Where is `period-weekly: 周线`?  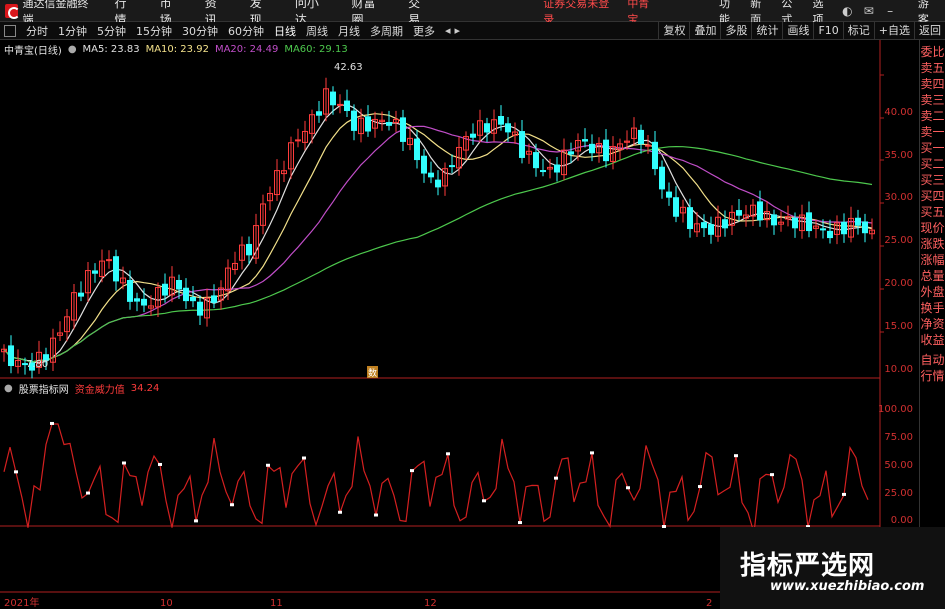 period-weekly: 周线 is located at coordinates (317, 31).